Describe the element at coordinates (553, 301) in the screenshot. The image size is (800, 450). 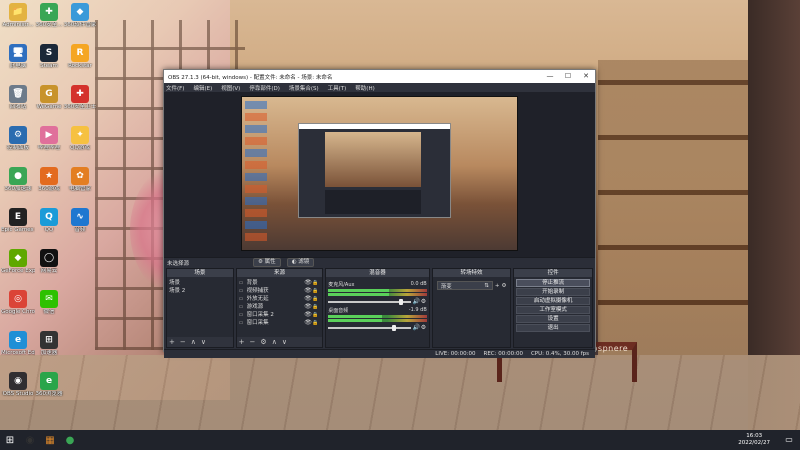
I see `start-virtual-camera-button: 启动虚拟摄像机` at that location.